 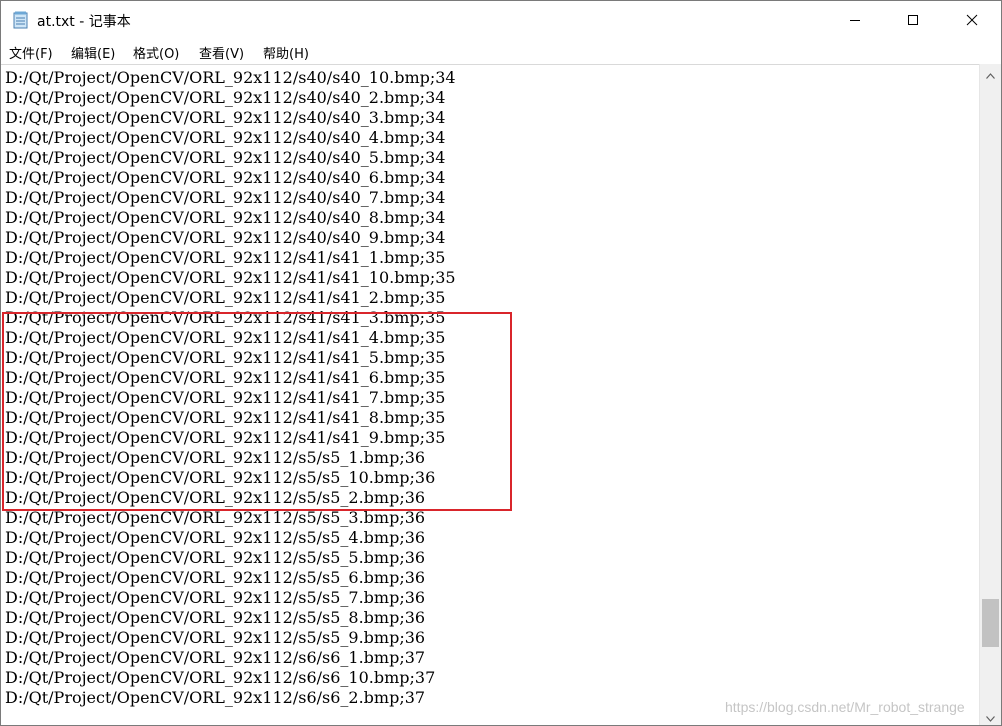 I want to click on watermark-text: https://blog.csdn.net/Mr_robot_strange, so click(x=845, y=707).